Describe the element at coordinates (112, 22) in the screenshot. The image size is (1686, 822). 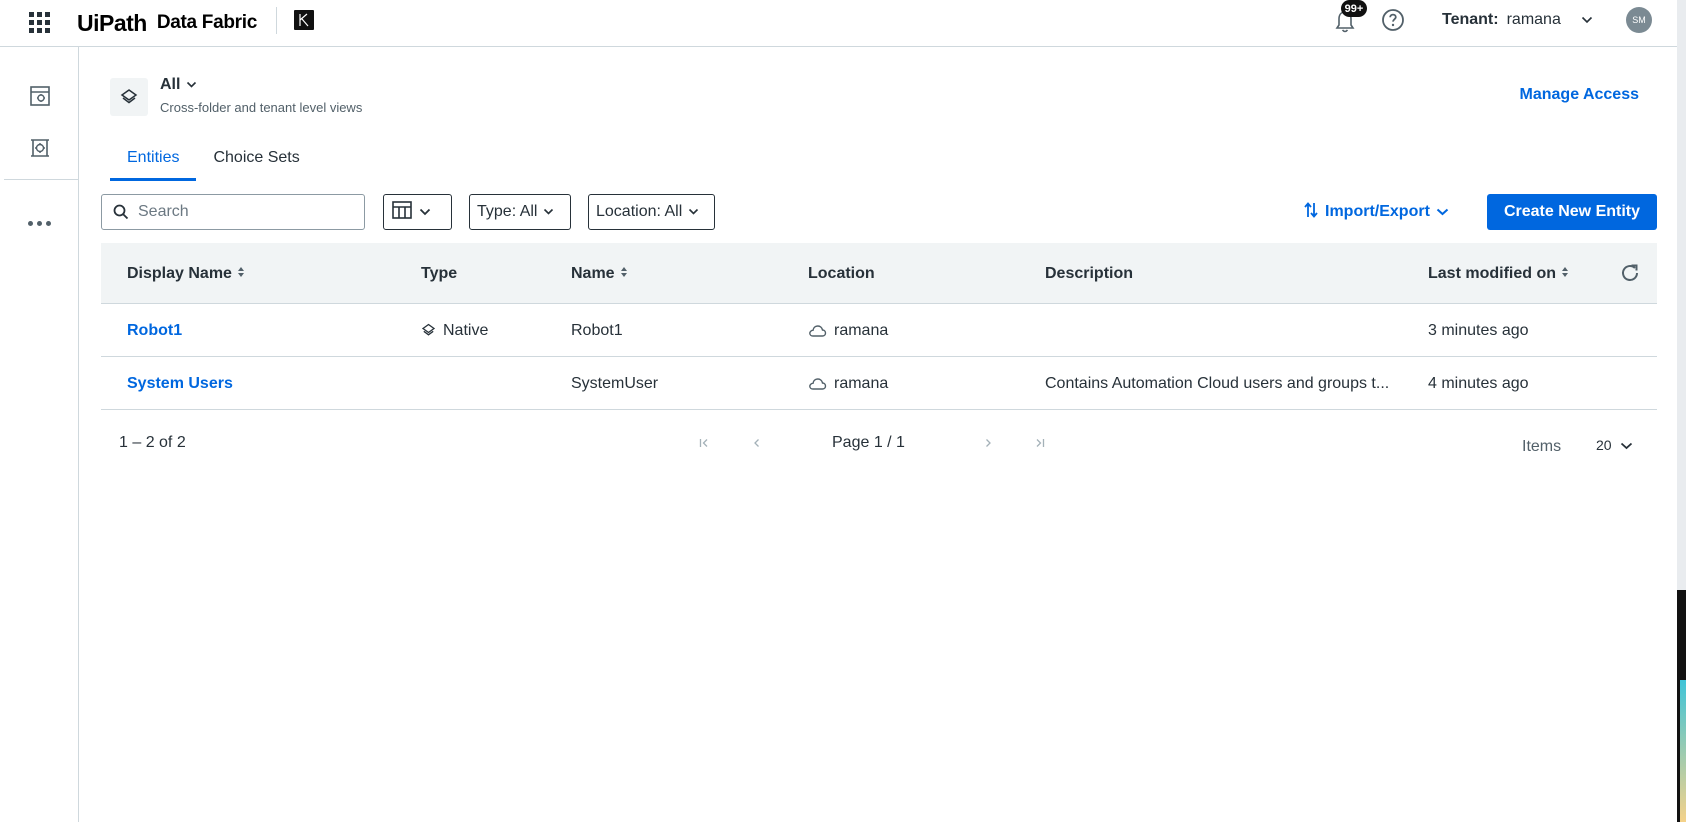
I see `brand-logo: UiPath` at that location.